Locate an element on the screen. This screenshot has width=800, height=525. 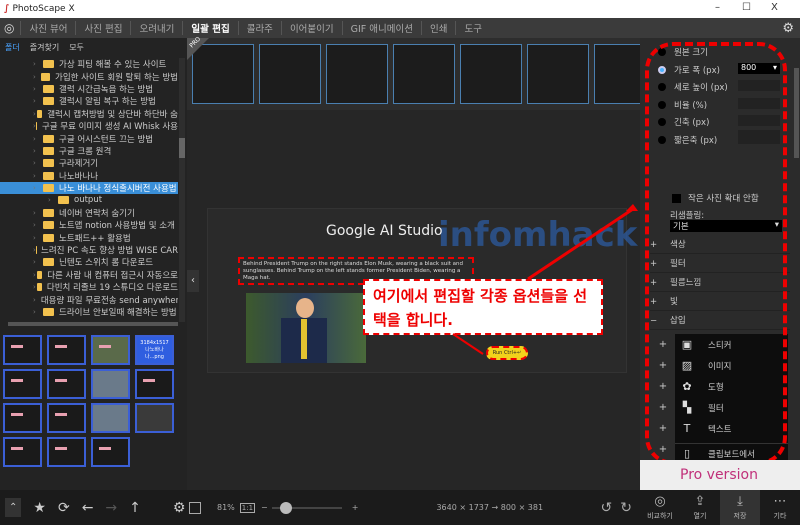
tree-folder-item: › 노트패드++ 활용법 is located at coordinates (89, 237).